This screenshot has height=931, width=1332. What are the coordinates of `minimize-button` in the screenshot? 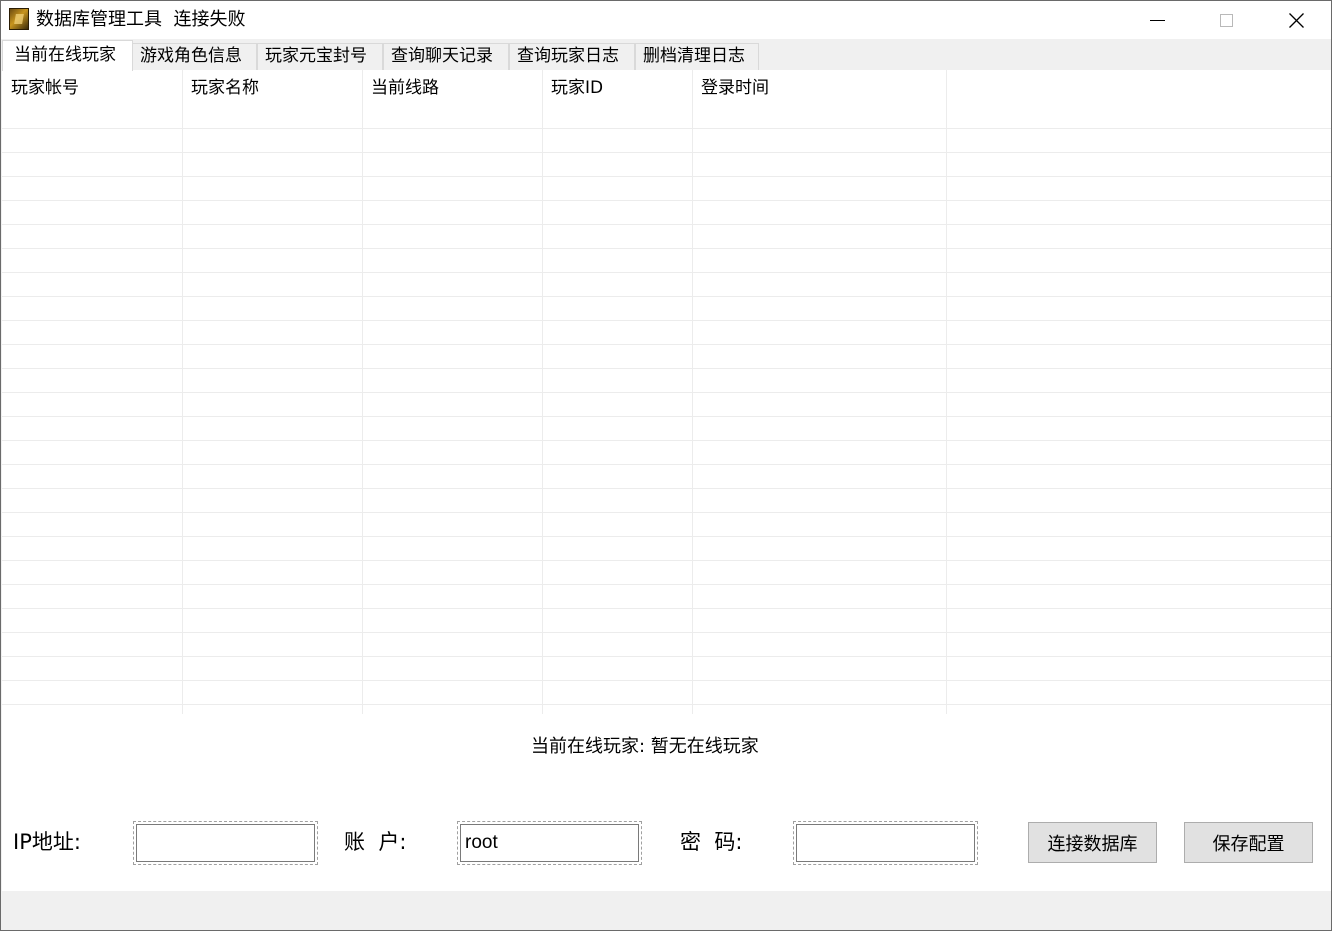 It's located at (1157, 20).